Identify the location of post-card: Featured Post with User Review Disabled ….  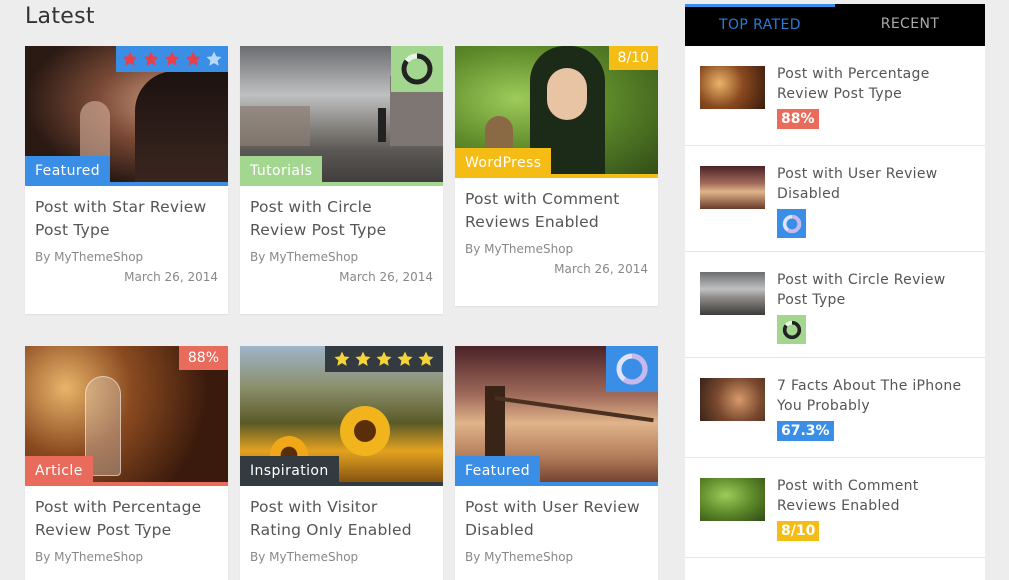
(556, 463).